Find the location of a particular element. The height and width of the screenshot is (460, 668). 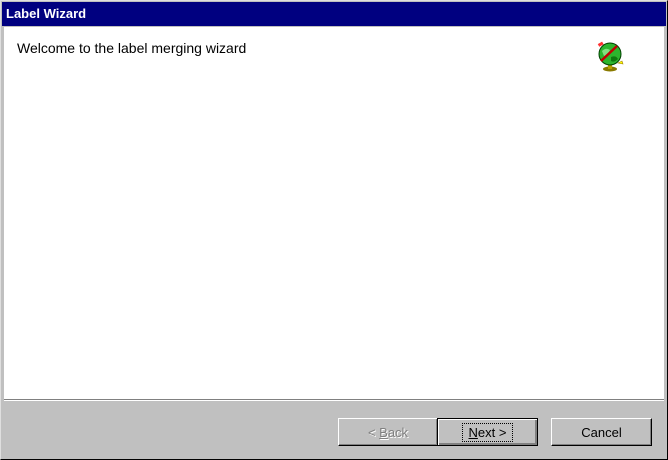

back-button: < Back is located at coordinates (388, 432).